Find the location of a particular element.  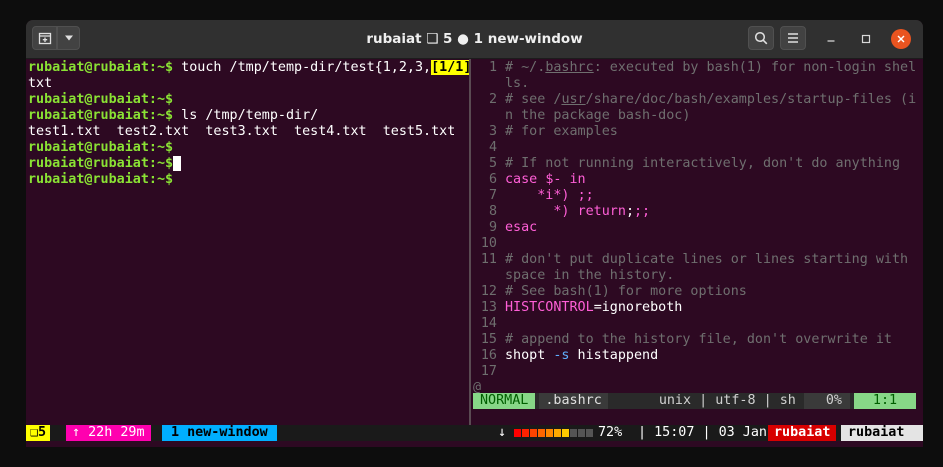

tmux-time-value: 15:07 is located at coordinates (674, 432).